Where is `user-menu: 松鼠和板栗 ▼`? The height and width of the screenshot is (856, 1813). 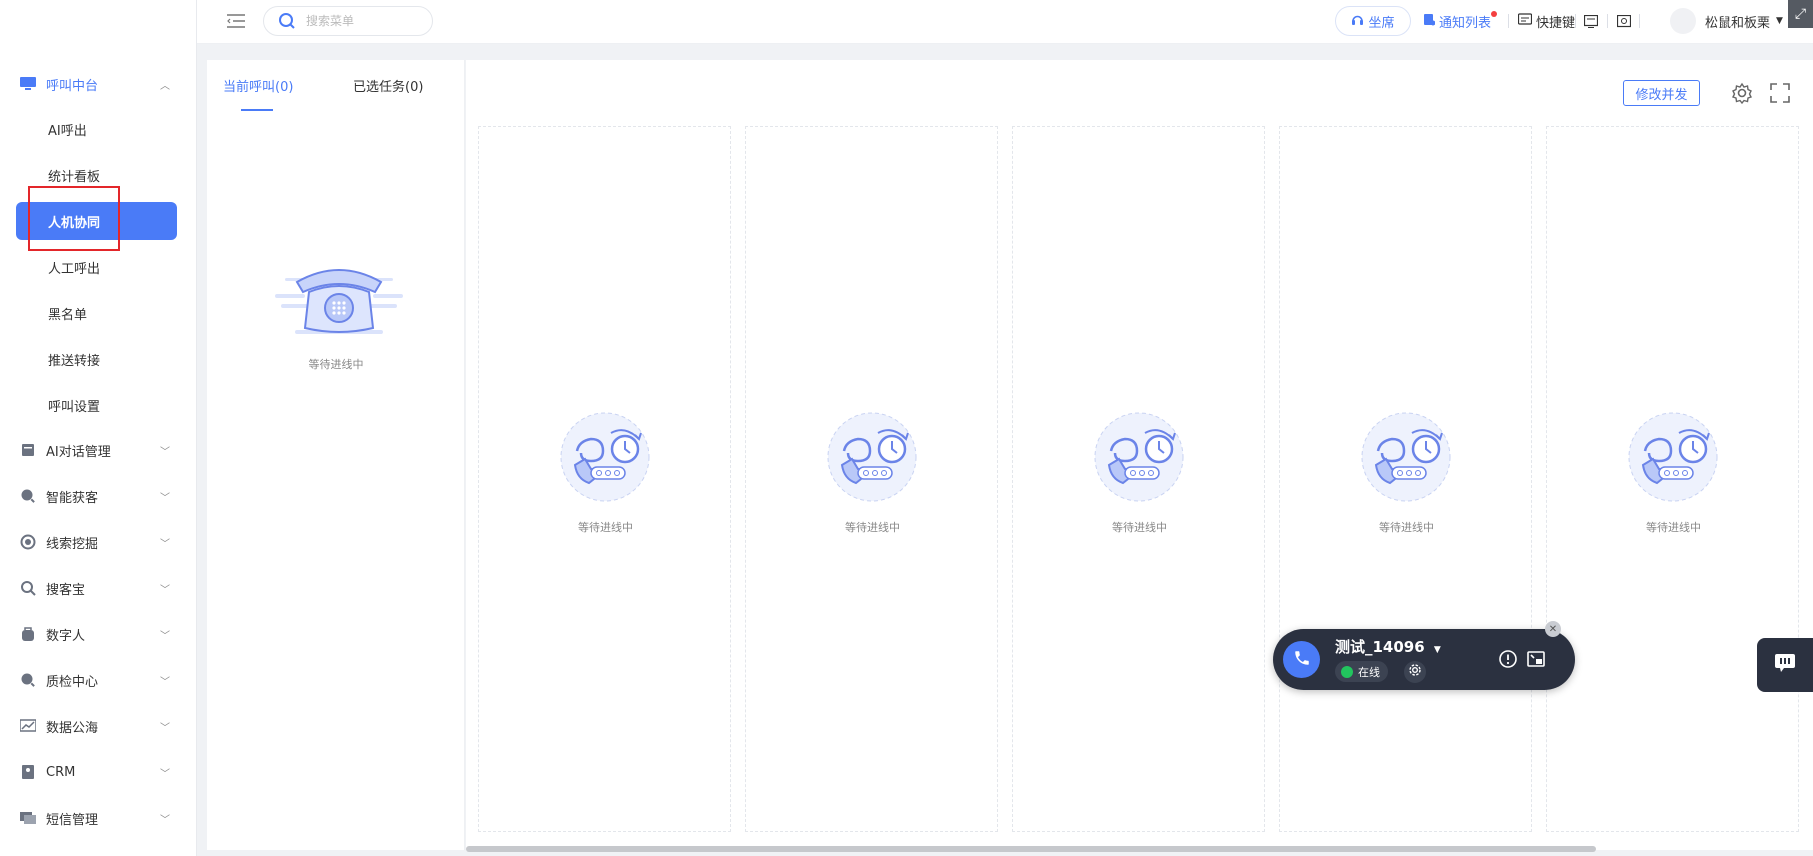 user-menu: 松鼠和板栗 ▼ is located at coordinates (1744, 21).